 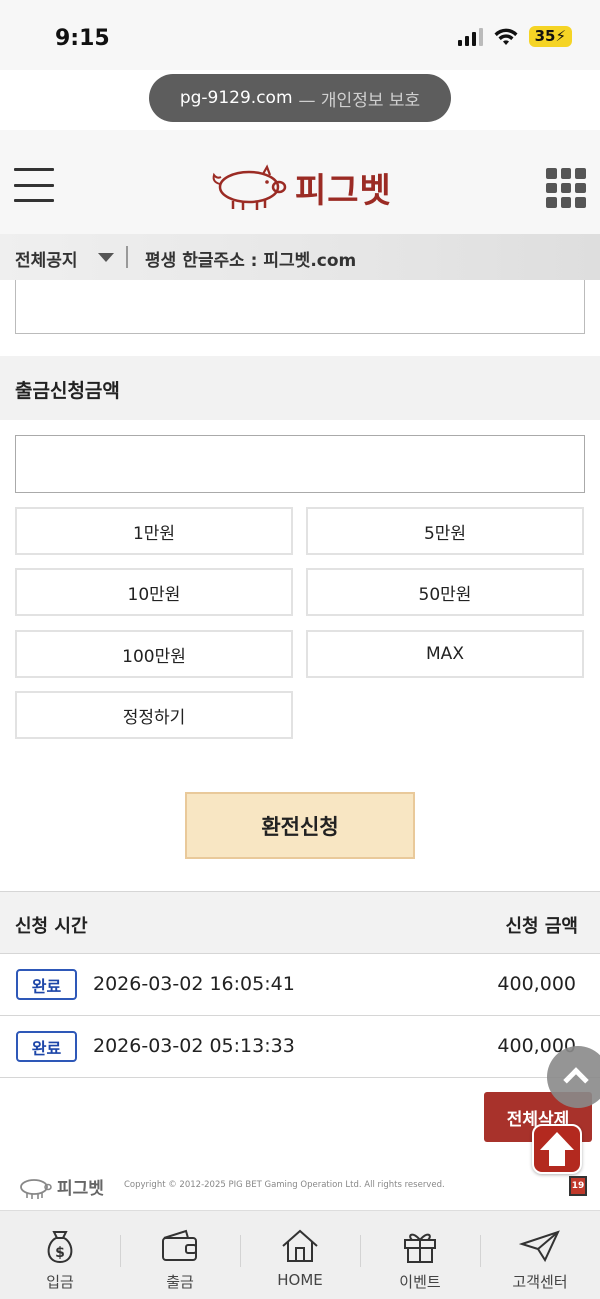 I want to click on amount-5man-button: 5만원, so click(x=445, y=531).